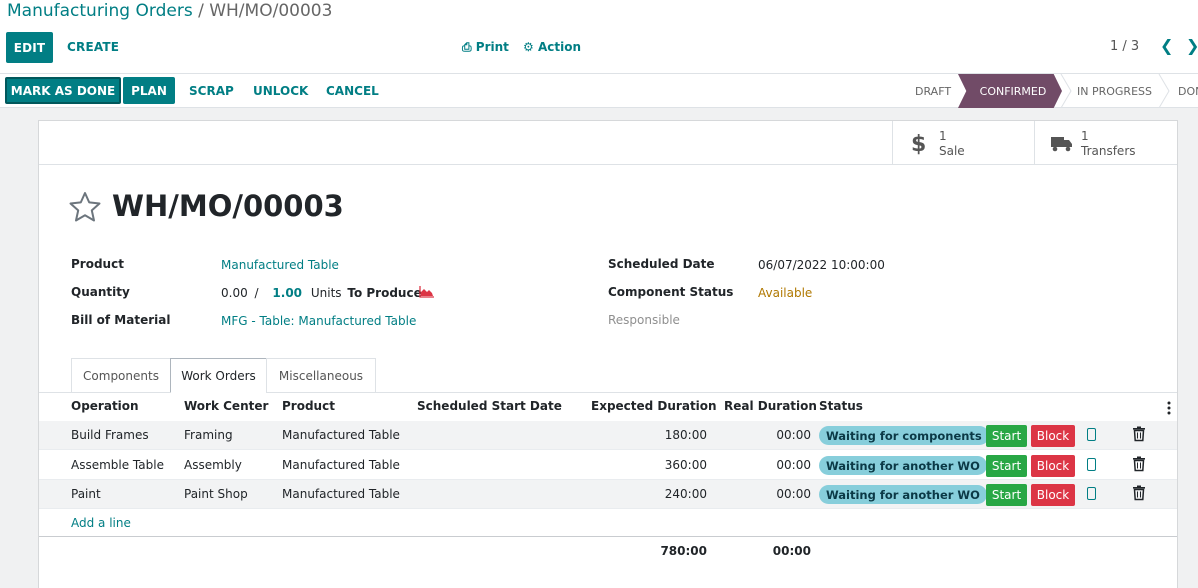  I want to click on total-expected-duration: 780:00, so click(683, 551).